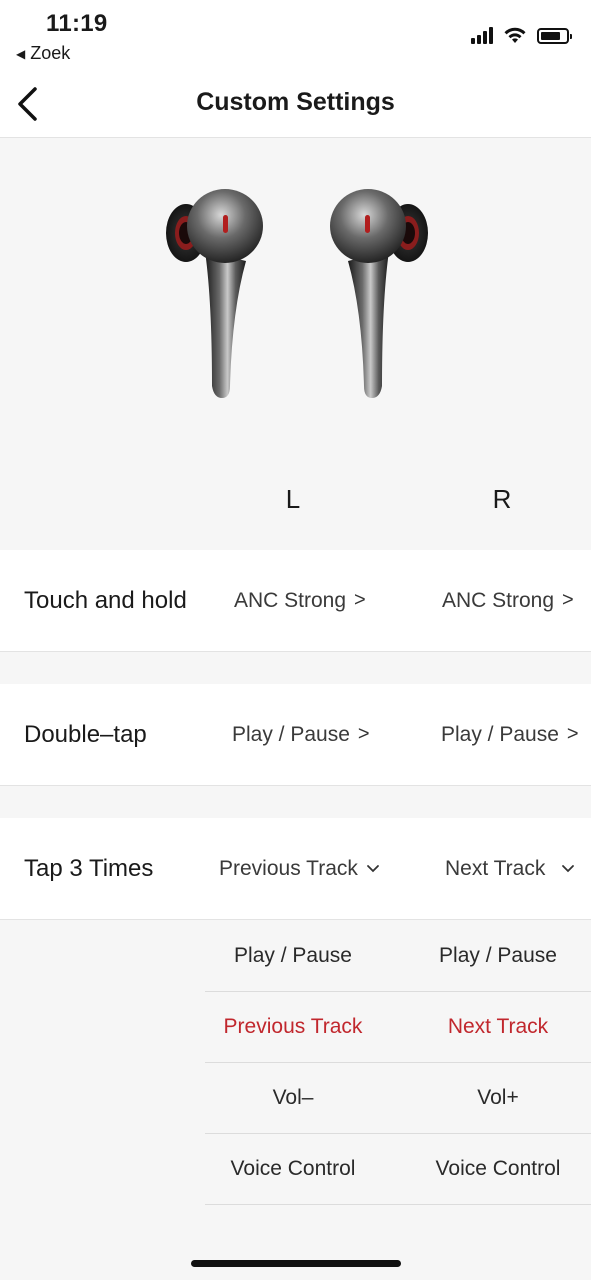 Image resolution: width=591 pixels, height=1280 pixels. I want to click on option-right-selected: Next Track, so click(498, 1027).